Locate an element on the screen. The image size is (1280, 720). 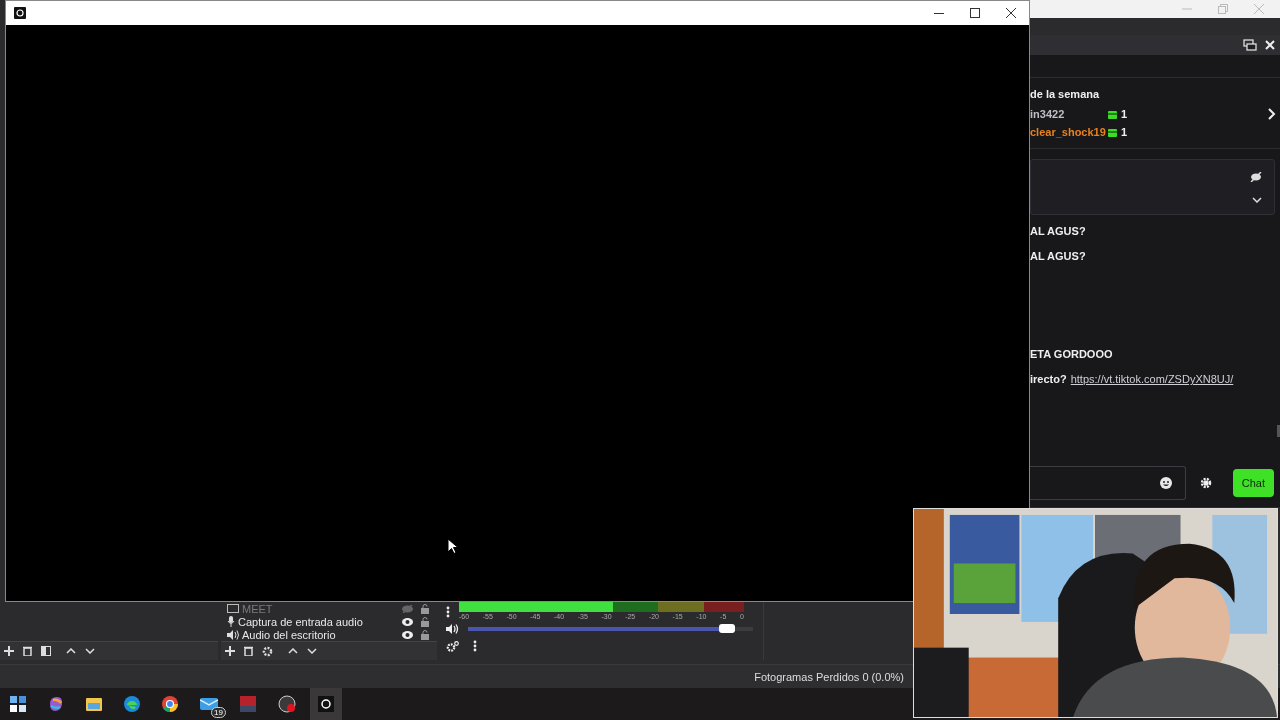
mail-icon is located at coordinates (209, 704).